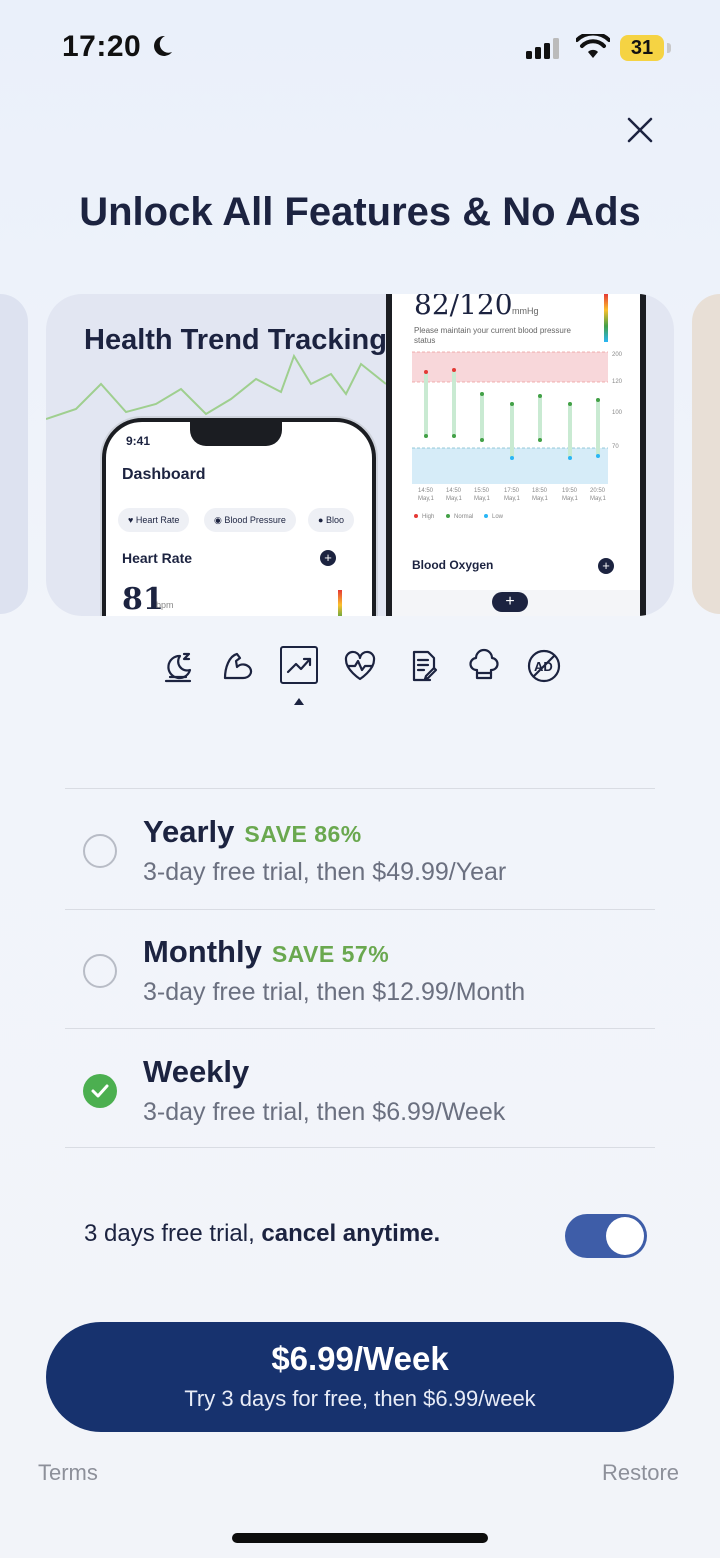 Image resolution: width=720 pixels, height=1558 pixels. Describe the element at coordinates (340, 603) in the screenshot. I see `mockup-gauge` at that location.